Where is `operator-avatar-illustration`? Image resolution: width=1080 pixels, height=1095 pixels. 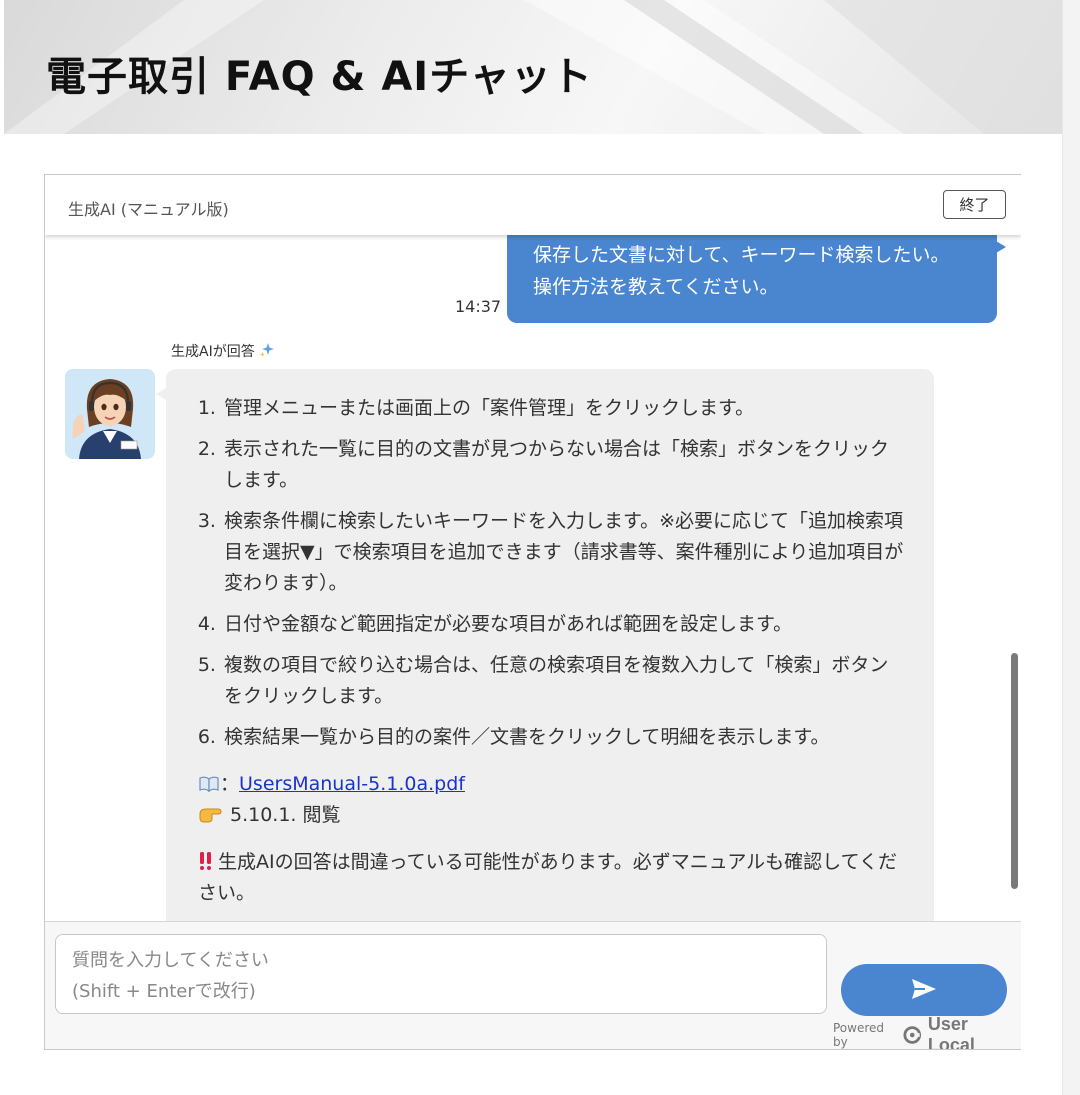 operator-avatar-illustration is located at coordinates (110, 414).